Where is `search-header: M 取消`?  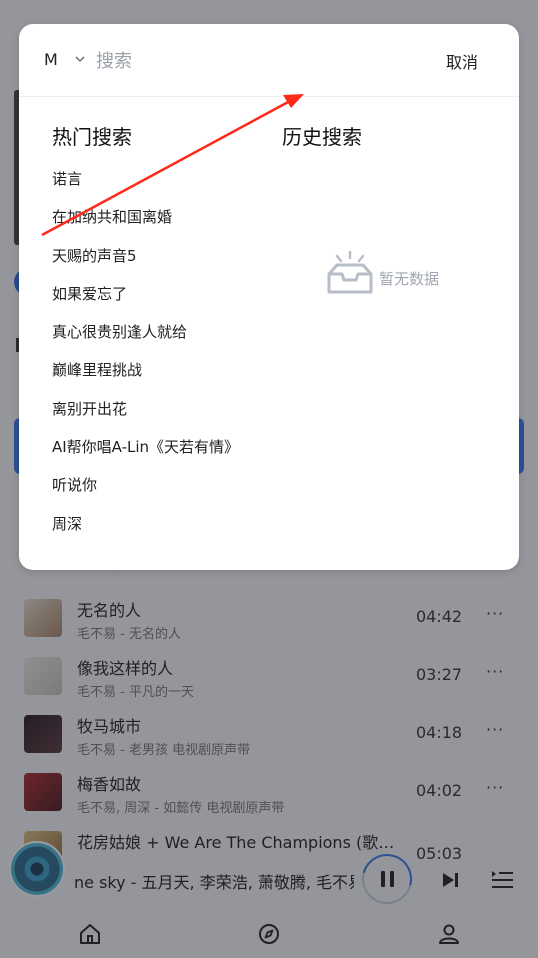 search-header: M 取消 is located at coordinates (269, 60).